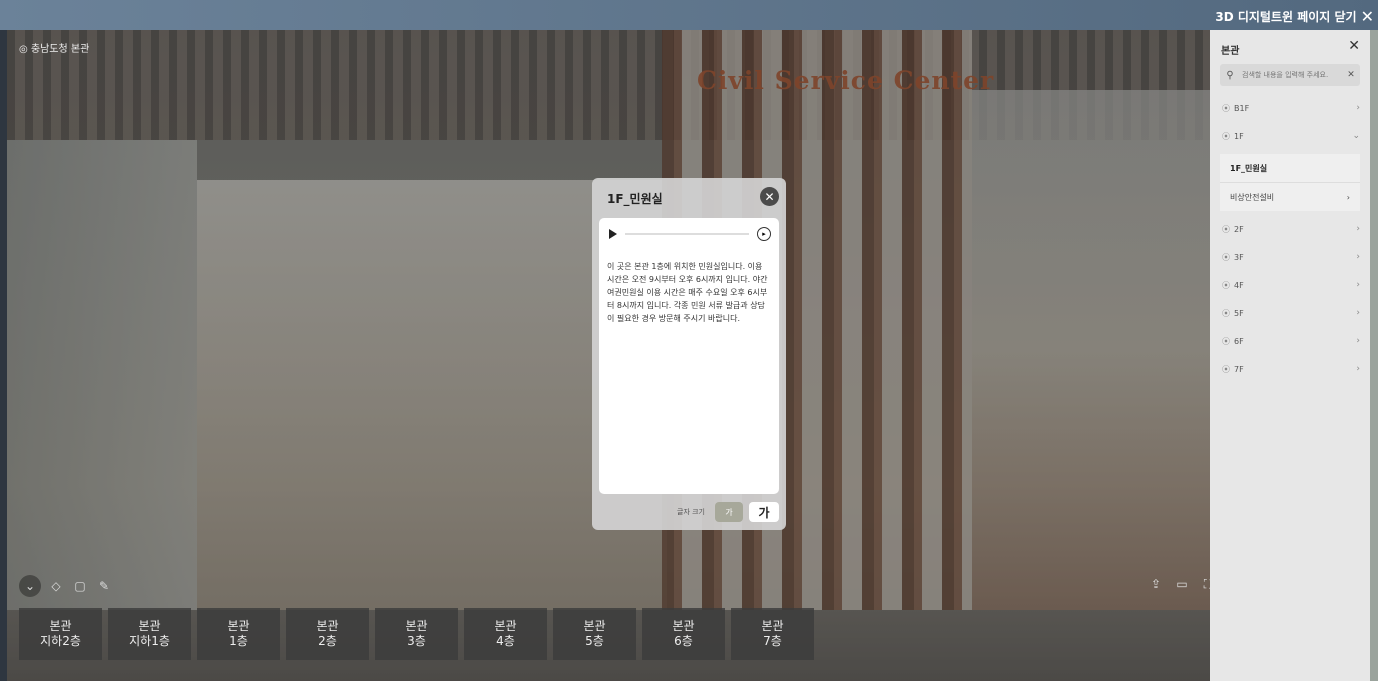  What do you see at coordinates (1204, 584) in the screenshot?
I see `fullscreen-icon: ⛶` at bounding box center [1204, 584].